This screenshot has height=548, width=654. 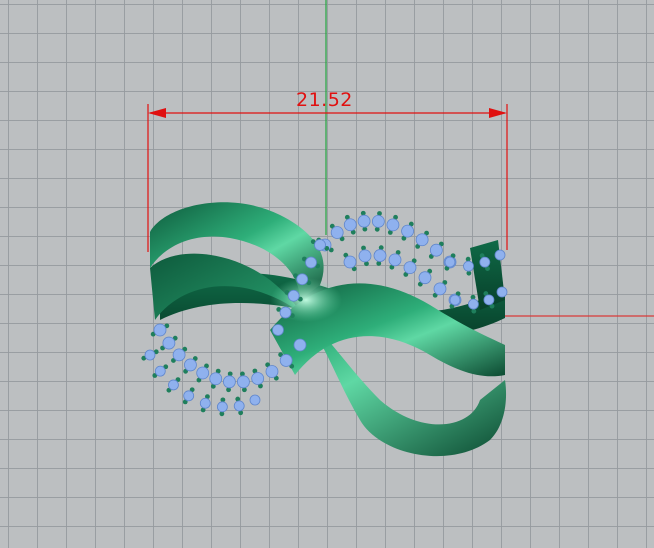 I want to click on dimension-arrow-left-icon, so click(x=157, y=113).